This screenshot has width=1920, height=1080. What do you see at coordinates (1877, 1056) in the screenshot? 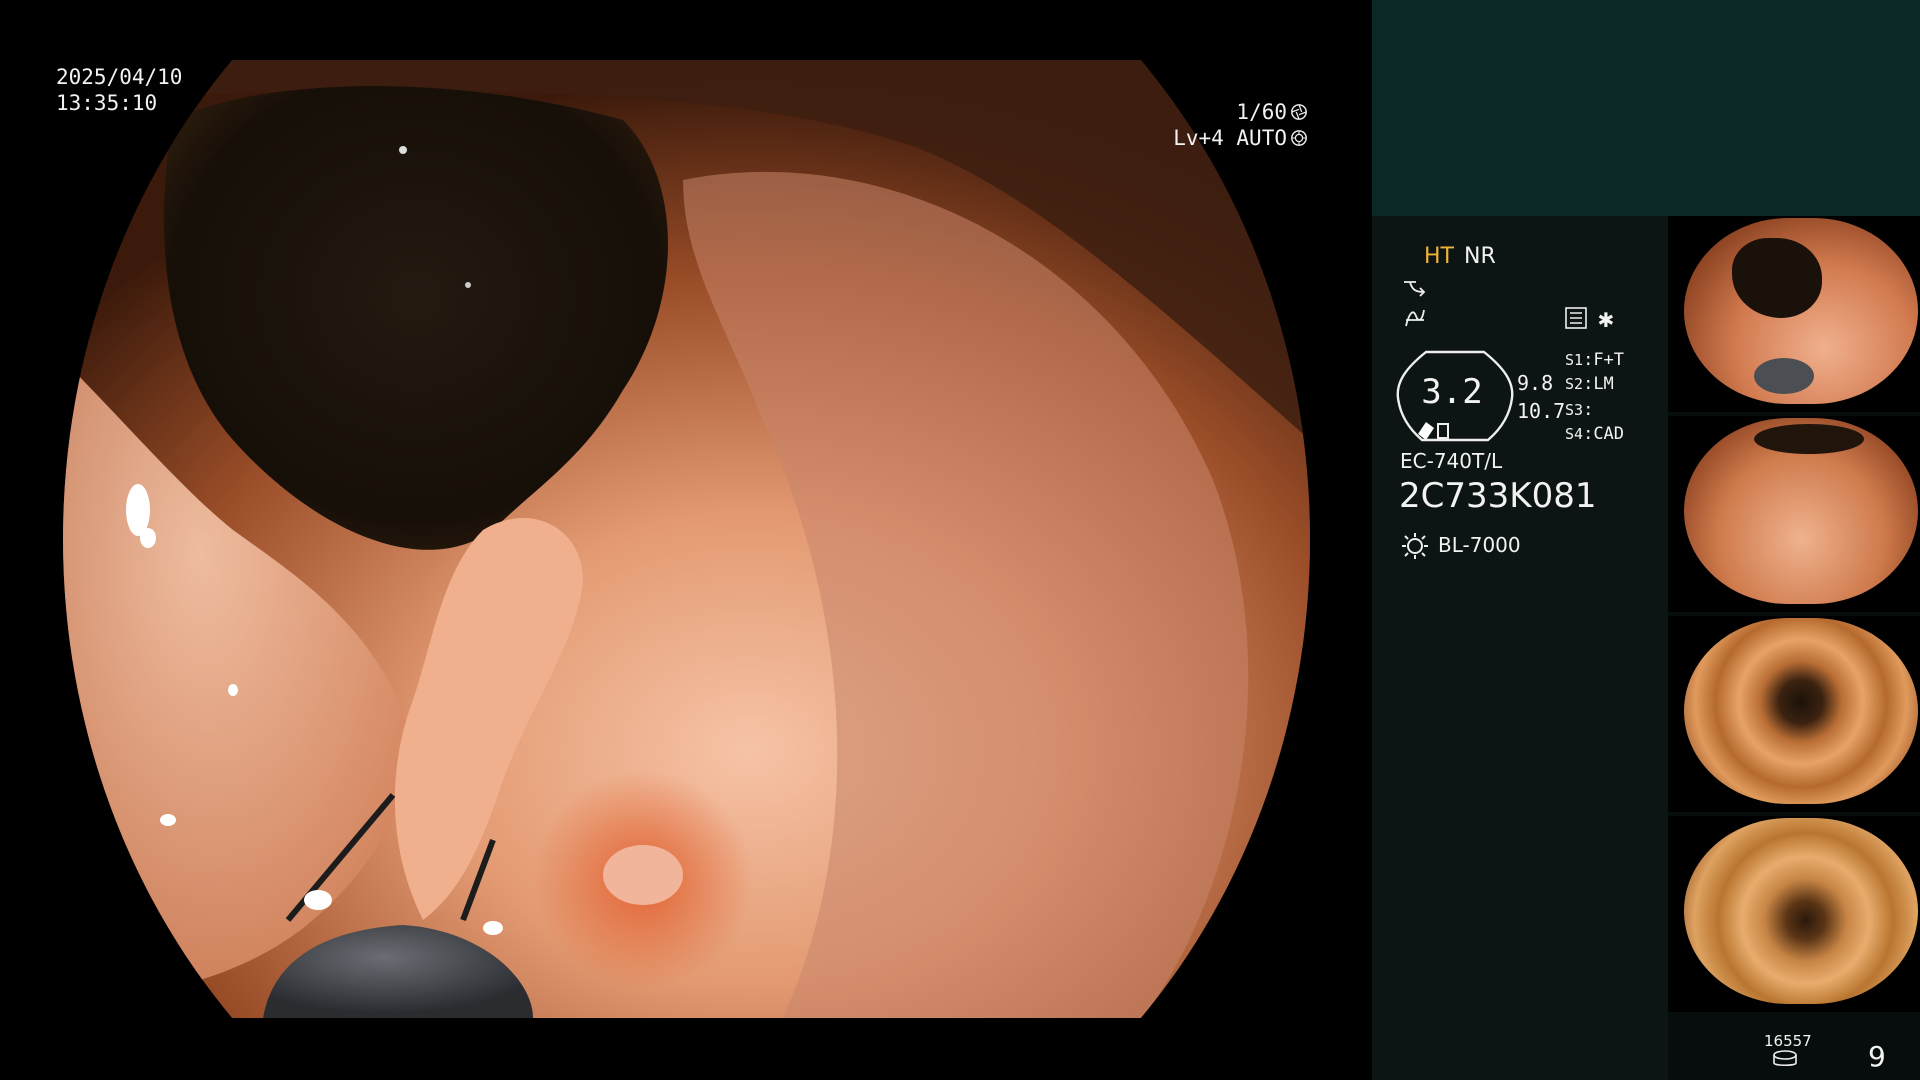
I see `page-number: 9` at bounding box center [1877, 1056].